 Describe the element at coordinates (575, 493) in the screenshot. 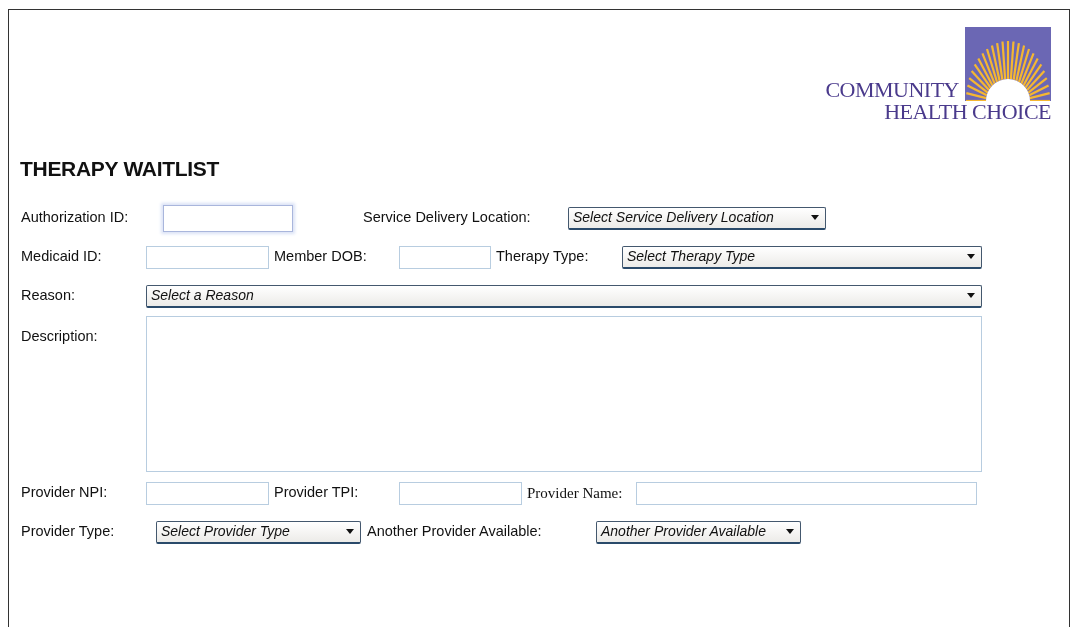

I see `field-label: Provider Name:` at that location.